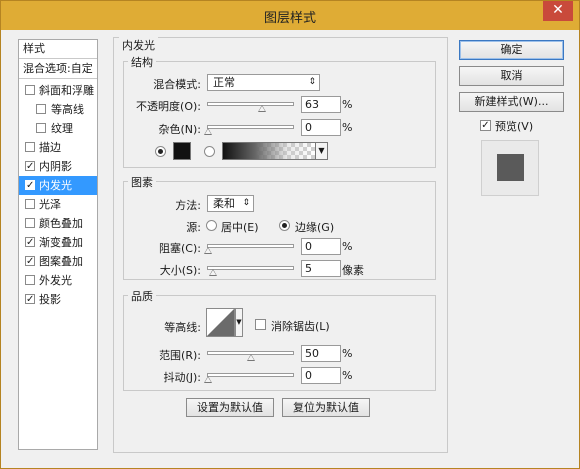  I want to click on reset-default-button: 复位为默认值, so click(326, 407).